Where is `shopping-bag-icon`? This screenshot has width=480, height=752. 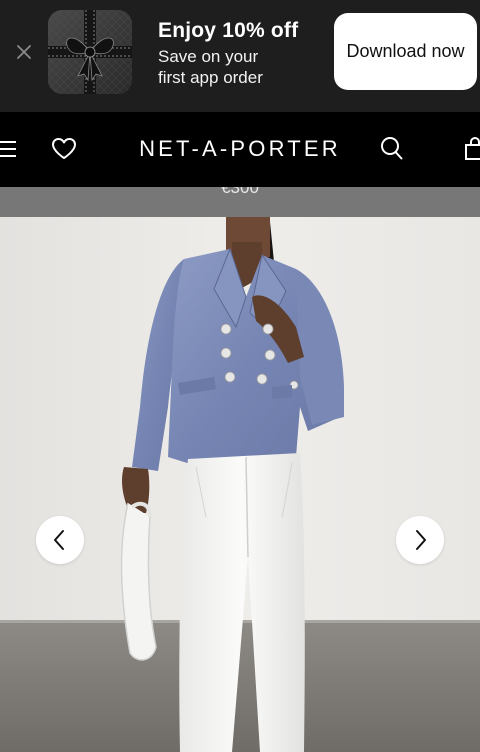 shopping-bag-icon is located at coordinates (472, 149).